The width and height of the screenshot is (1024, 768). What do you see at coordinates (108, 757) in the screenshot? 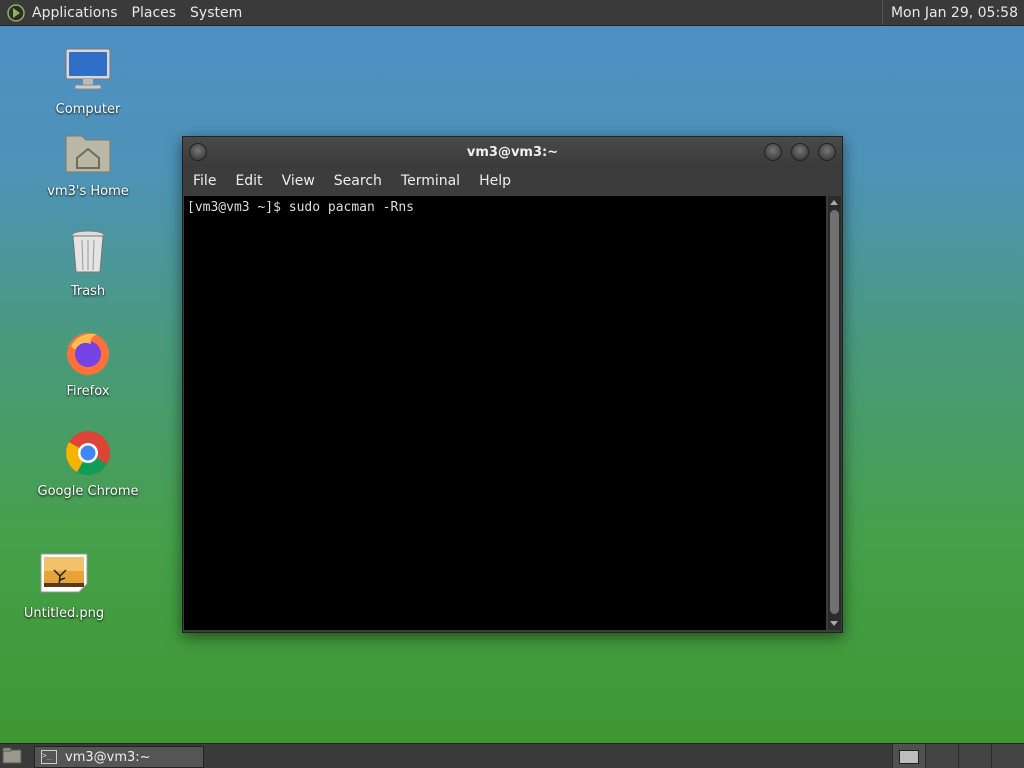
I see `taskbar-terminal-label: vm3@vm3:~` at bounding box center [108, 757].